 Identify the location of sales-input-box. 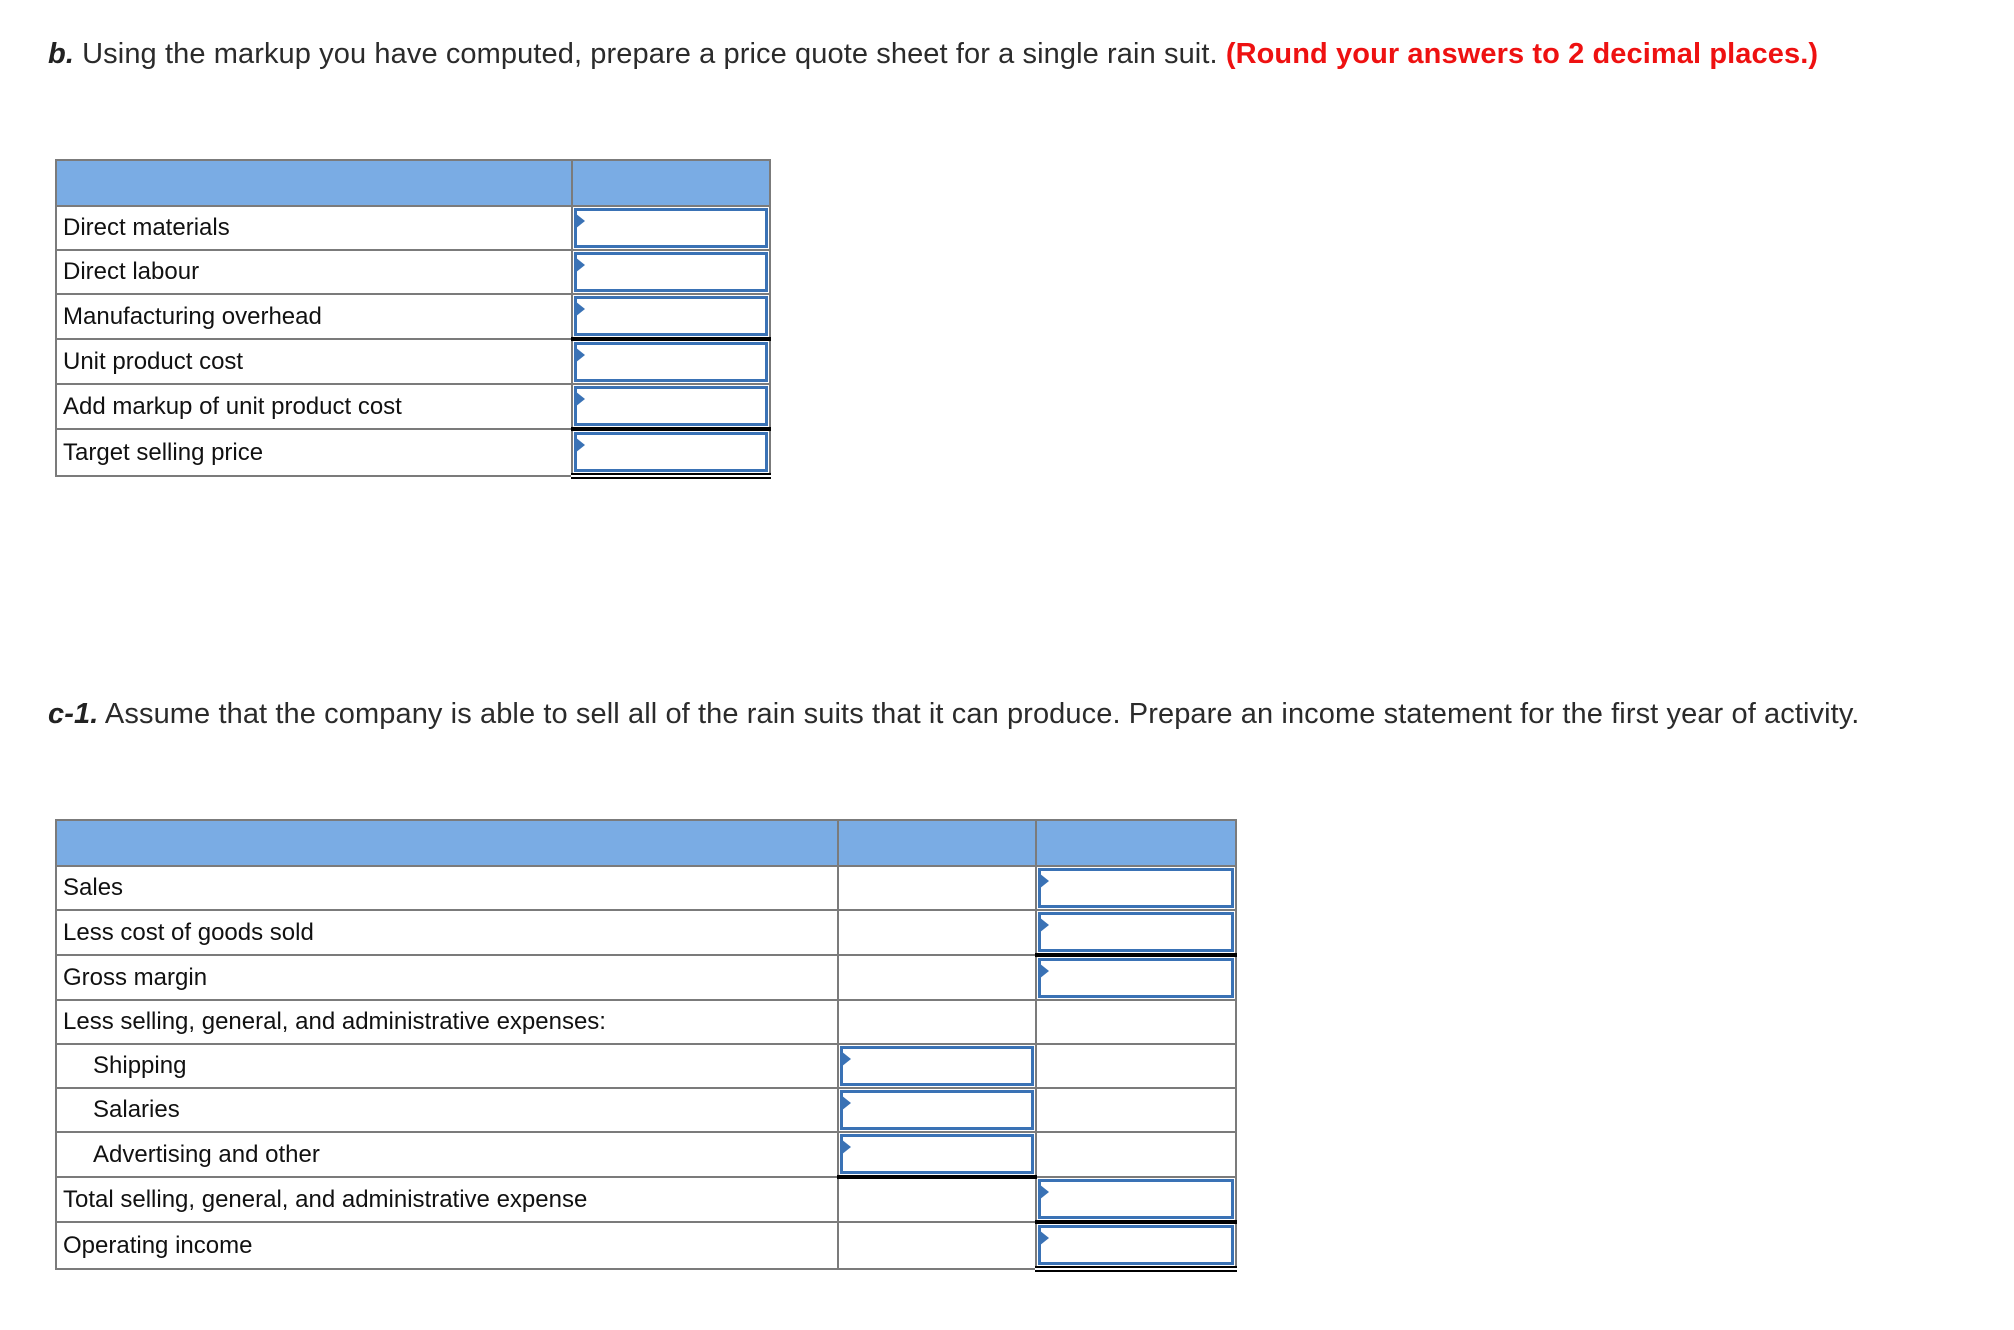
(1136, 888).